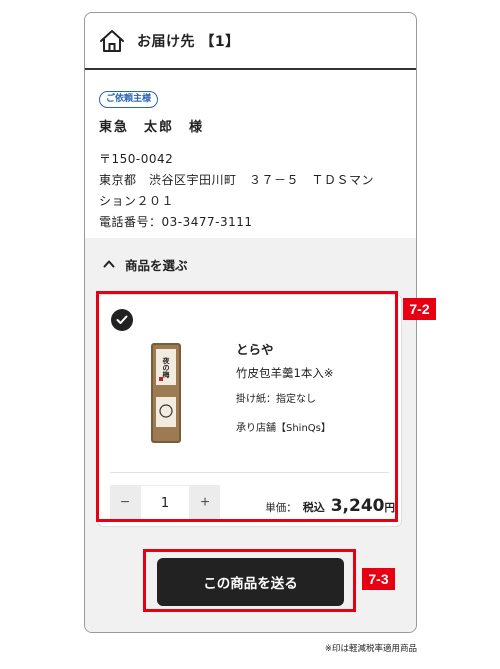  Describe the element at coordinates (419, 309) in the screenshot. I see `annotation-tag-7-2: 7-2` at that location.